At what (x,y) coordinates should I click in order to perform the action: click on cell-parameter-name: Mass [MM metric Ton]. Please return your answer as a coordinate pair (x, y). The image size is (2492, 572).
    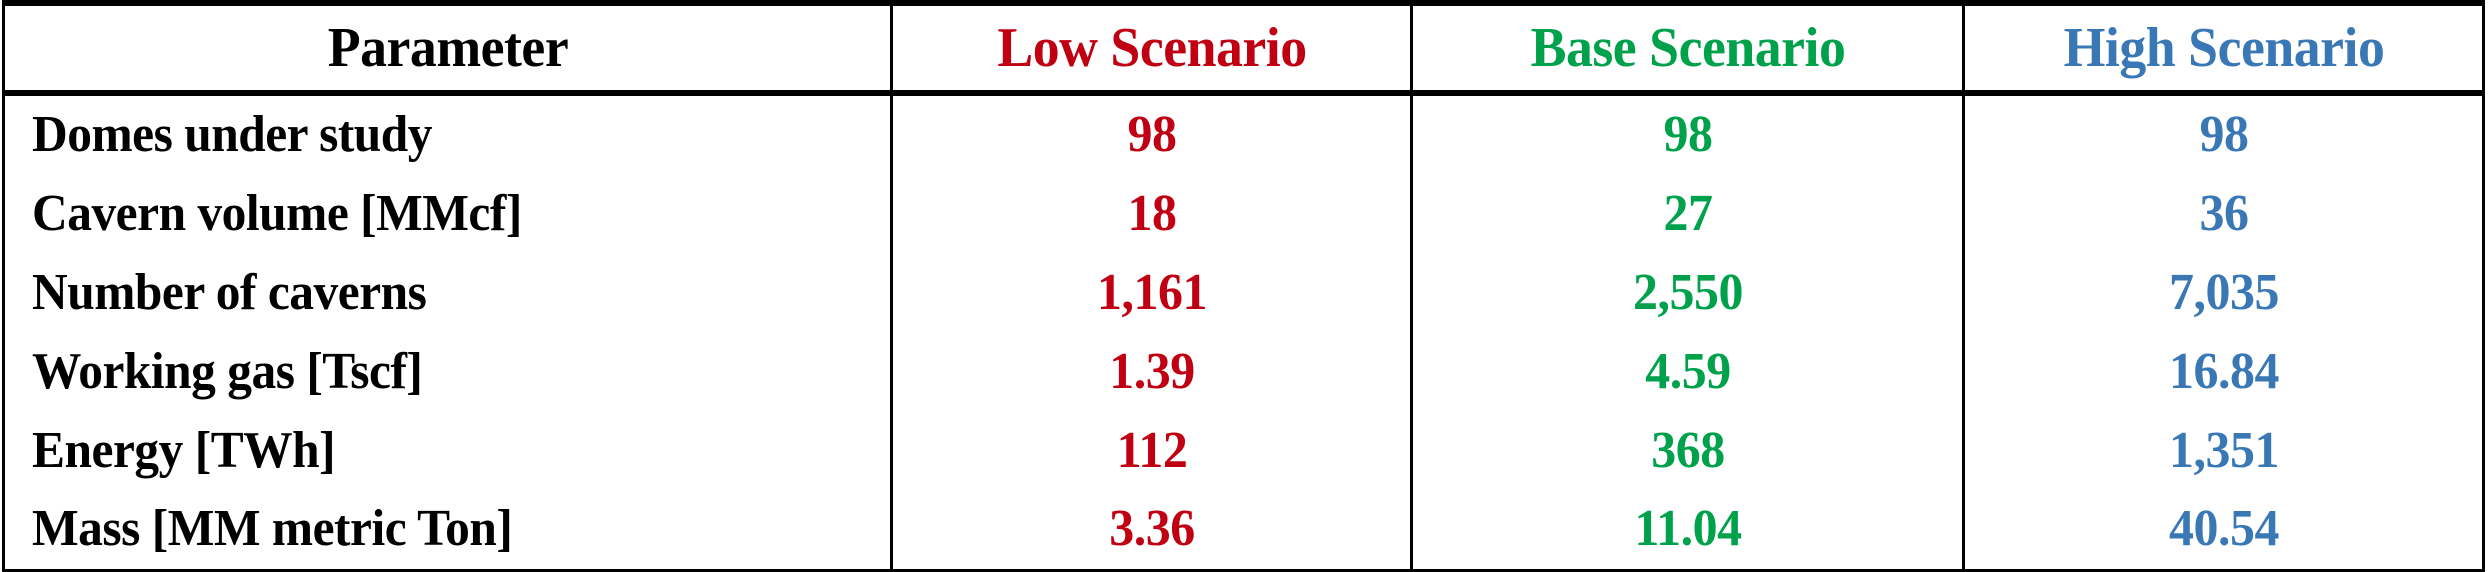
    Looking at the image, I should click on (425, 531).